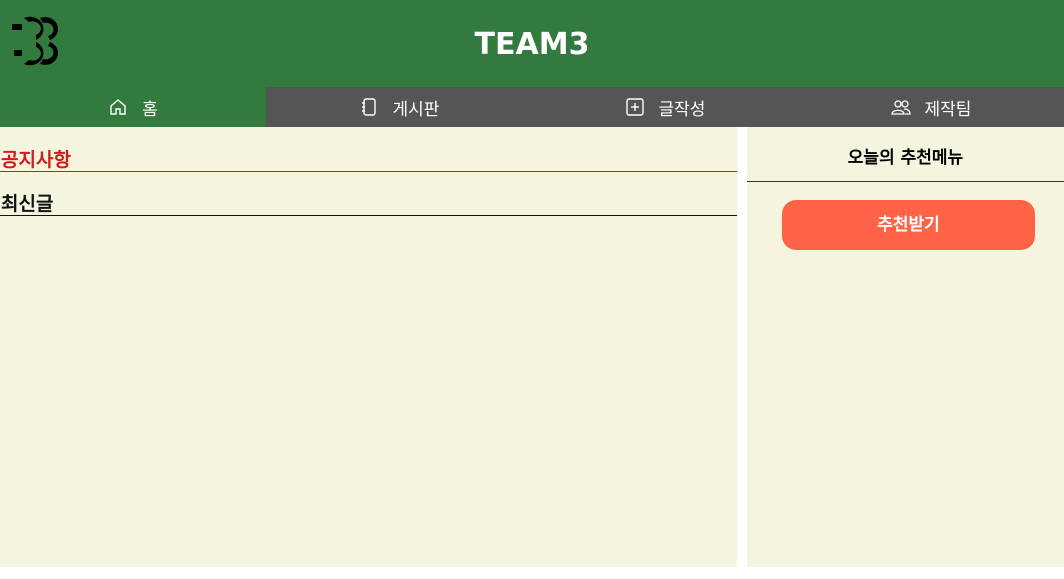 The image size is (1064, 579). I want to click on nav-item-label: 홈, so click(150, 109).